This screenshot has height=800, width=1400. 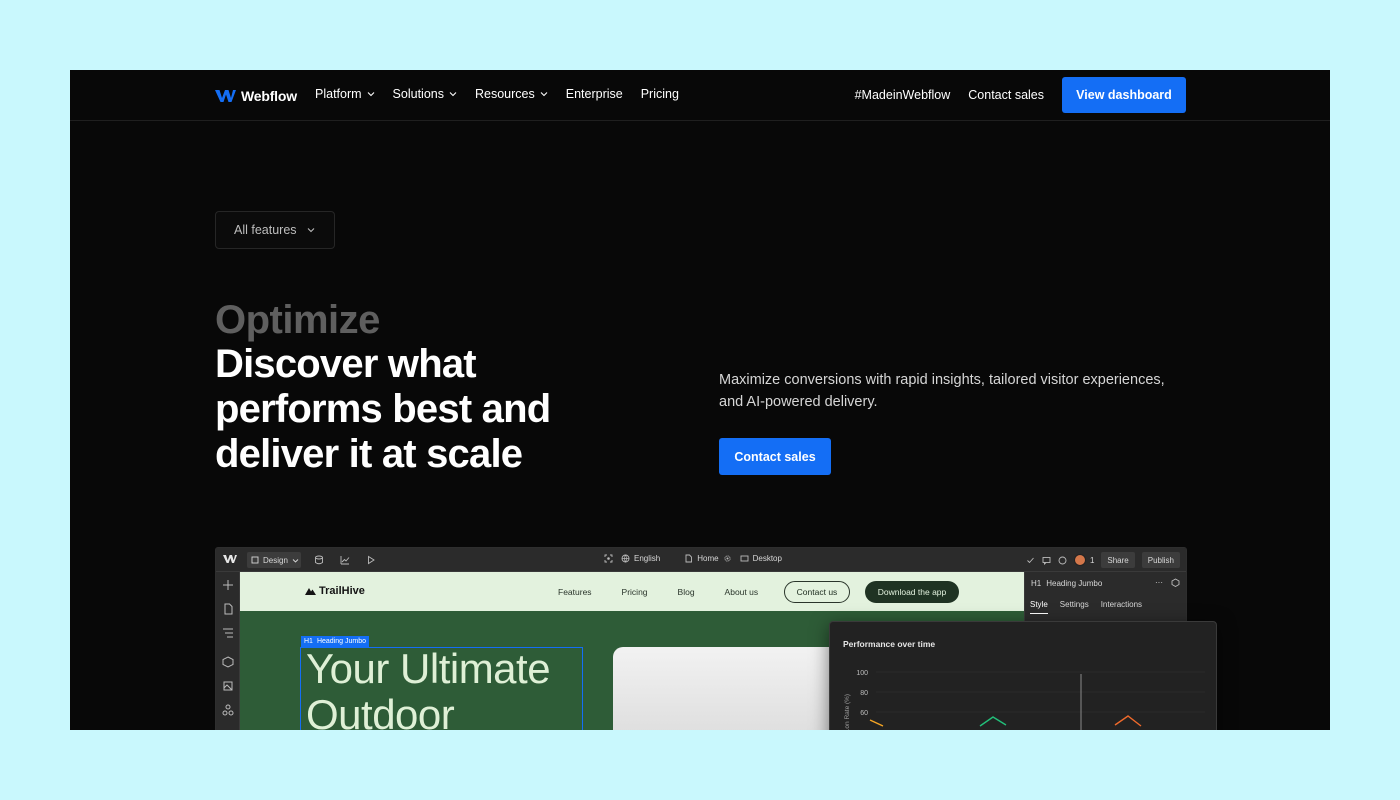 I want to click on comments-list-icon, so click(x=1046, y=560).